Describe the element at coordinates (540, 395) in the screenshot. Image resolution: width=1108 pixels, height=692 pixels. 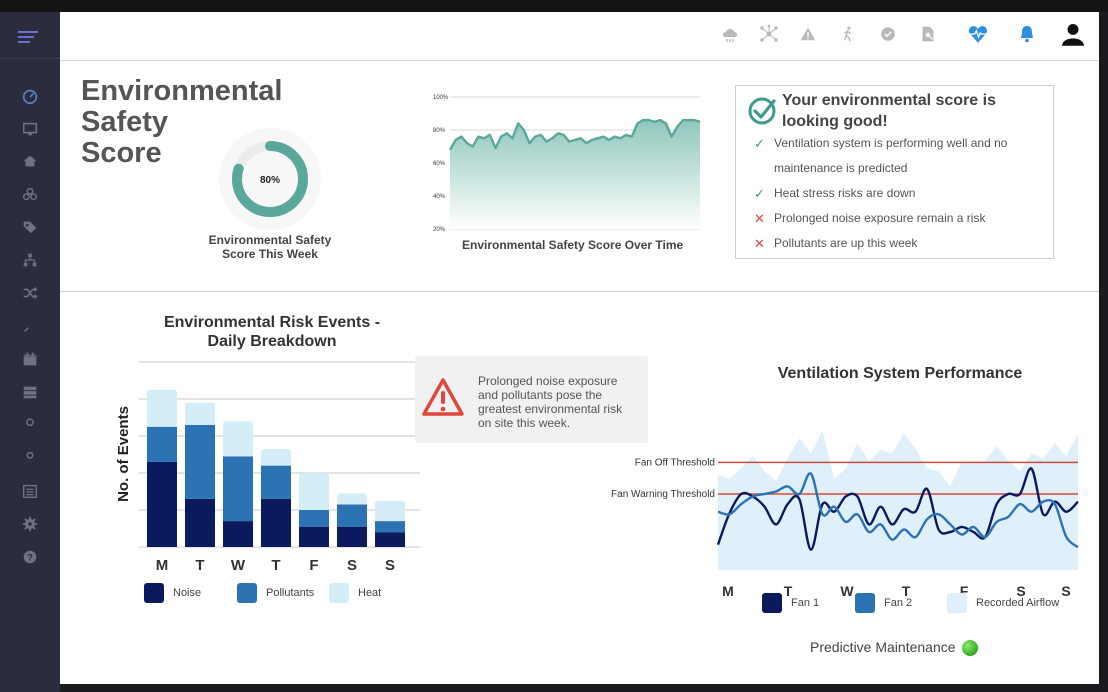
I see `alert-text-line: and pollutants pose the` at that location.